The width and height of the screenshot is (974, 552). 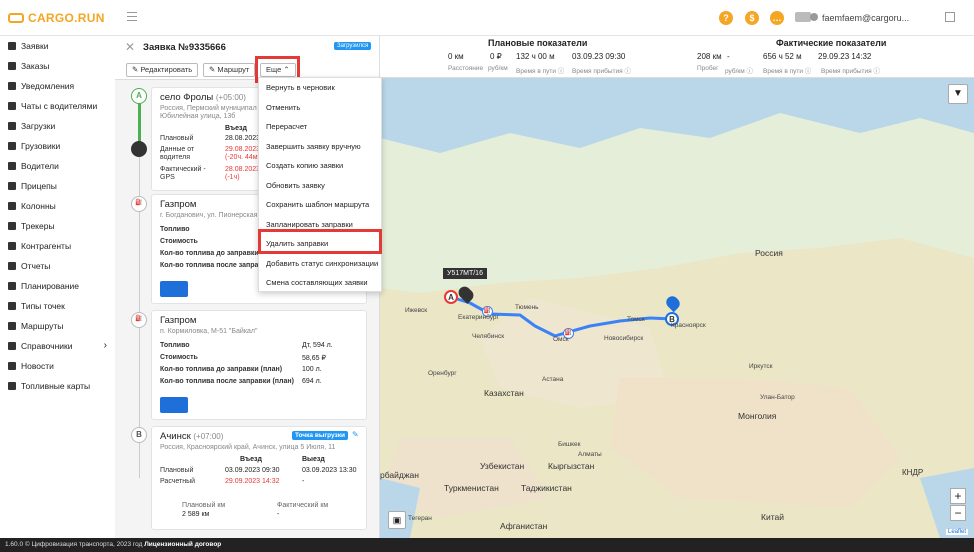 What do you see at coordinates (726, 18) in the screenshot?
I see `help-icon: ?` at bounding box center [726, 18].